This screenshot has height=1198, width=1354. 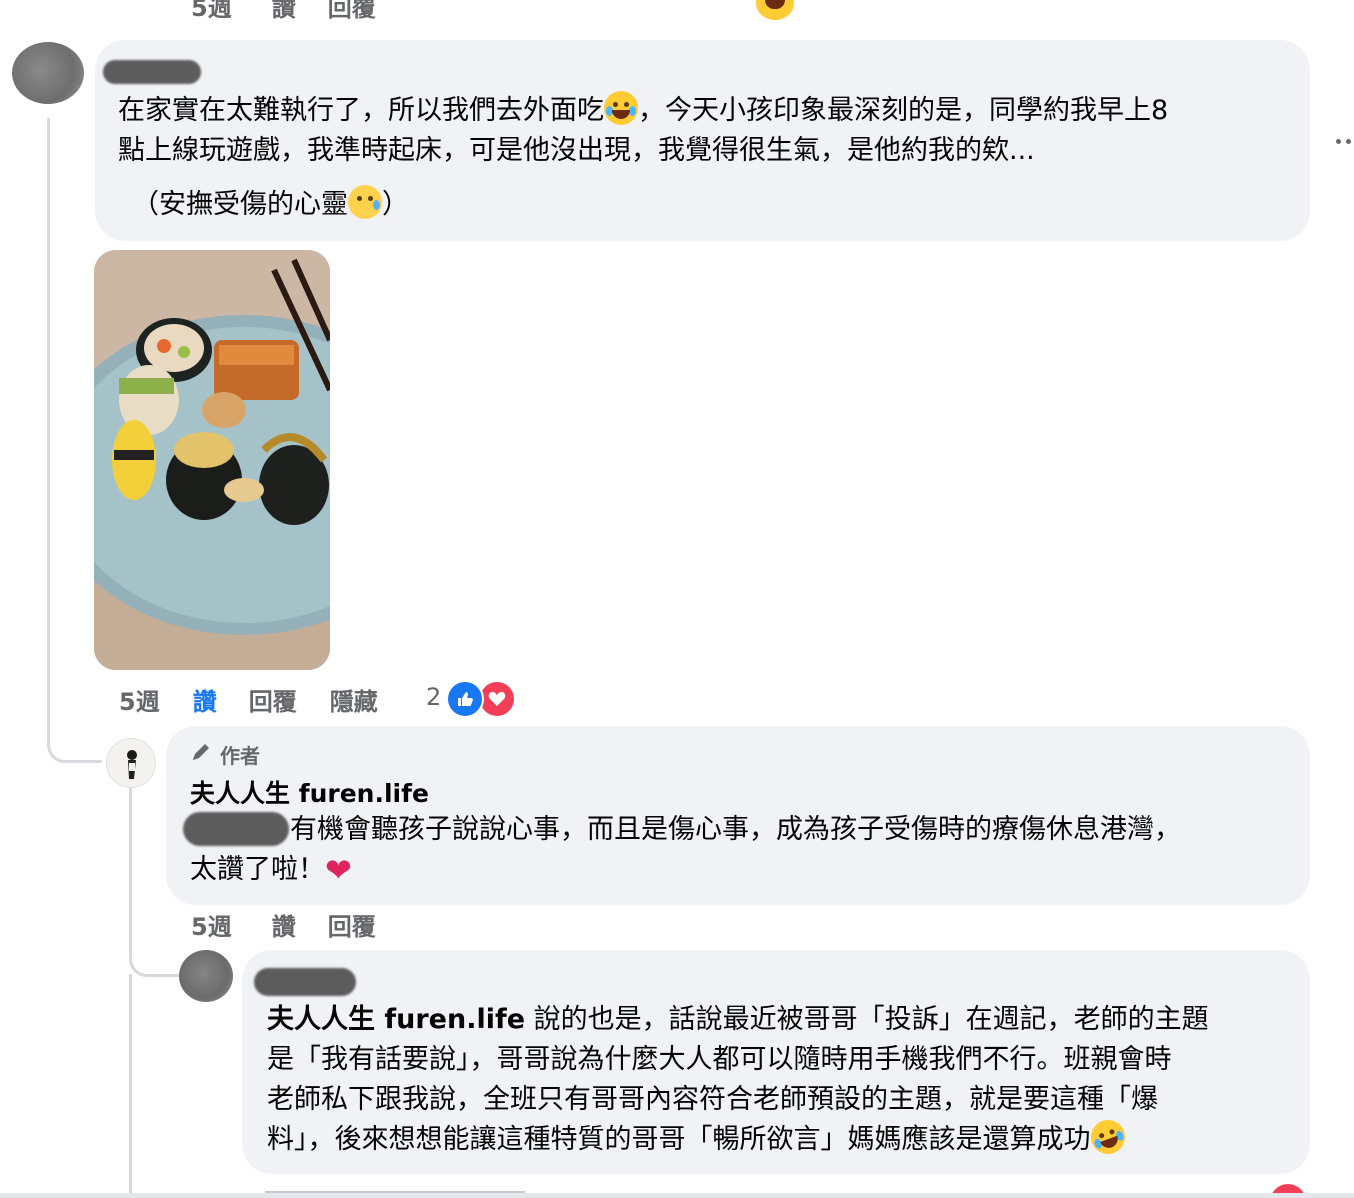 What do you see at coordinates (396, 1019) in the screenshot?
I see `author-mention: 夫人人生 furen.life` at bounding box center [396, 1019].